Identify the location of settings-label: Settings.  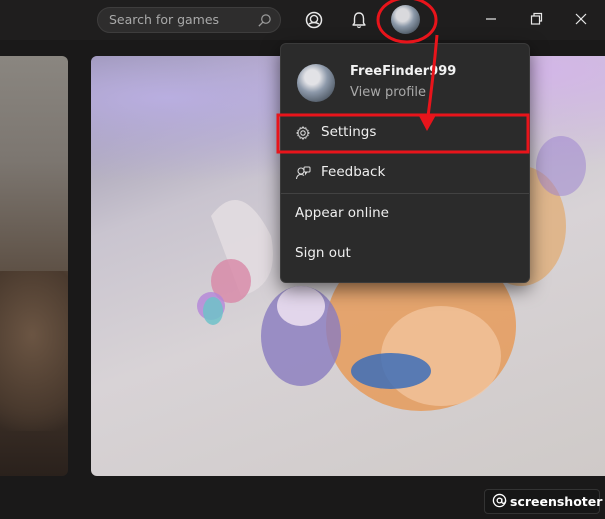
(349, 132).